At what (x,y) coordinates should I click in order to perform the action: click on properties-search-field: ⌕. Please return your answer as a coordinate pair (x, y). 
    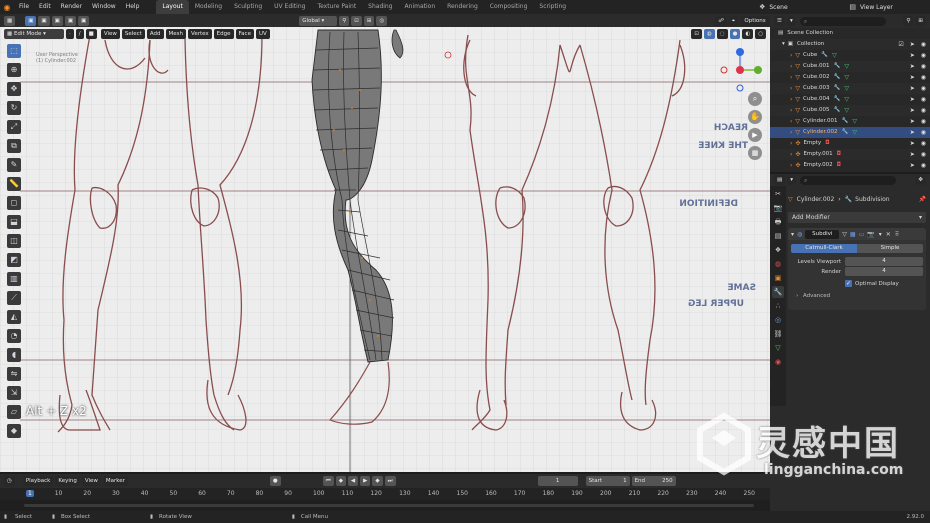
    Looking at the image, I should click on (847, 180).